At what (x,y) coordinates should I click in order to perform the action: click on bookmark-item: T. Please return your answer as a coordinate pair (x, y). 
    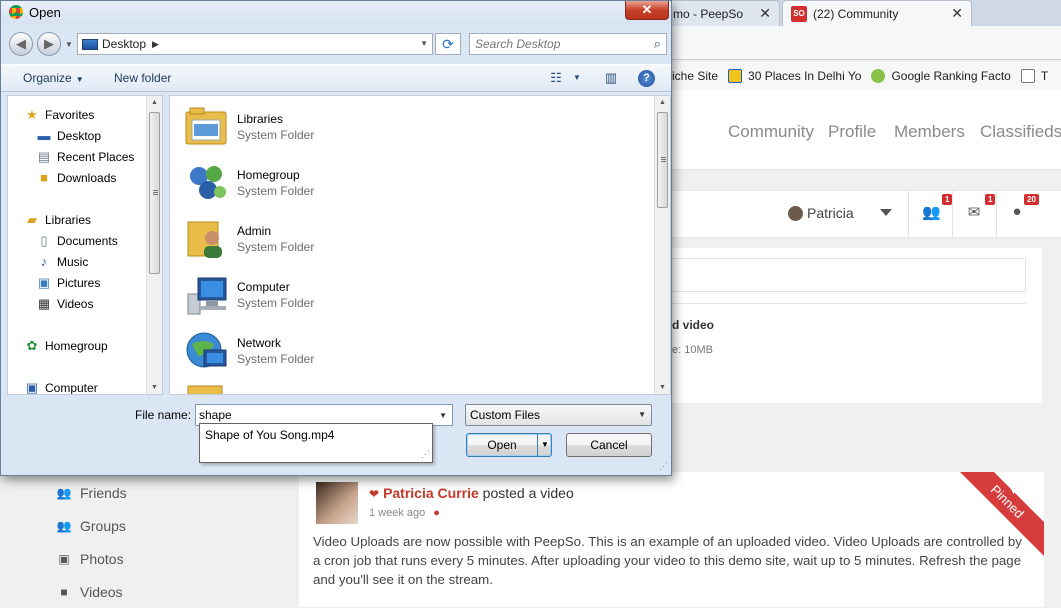
    Looking at the image, I should click on (1034, 76).